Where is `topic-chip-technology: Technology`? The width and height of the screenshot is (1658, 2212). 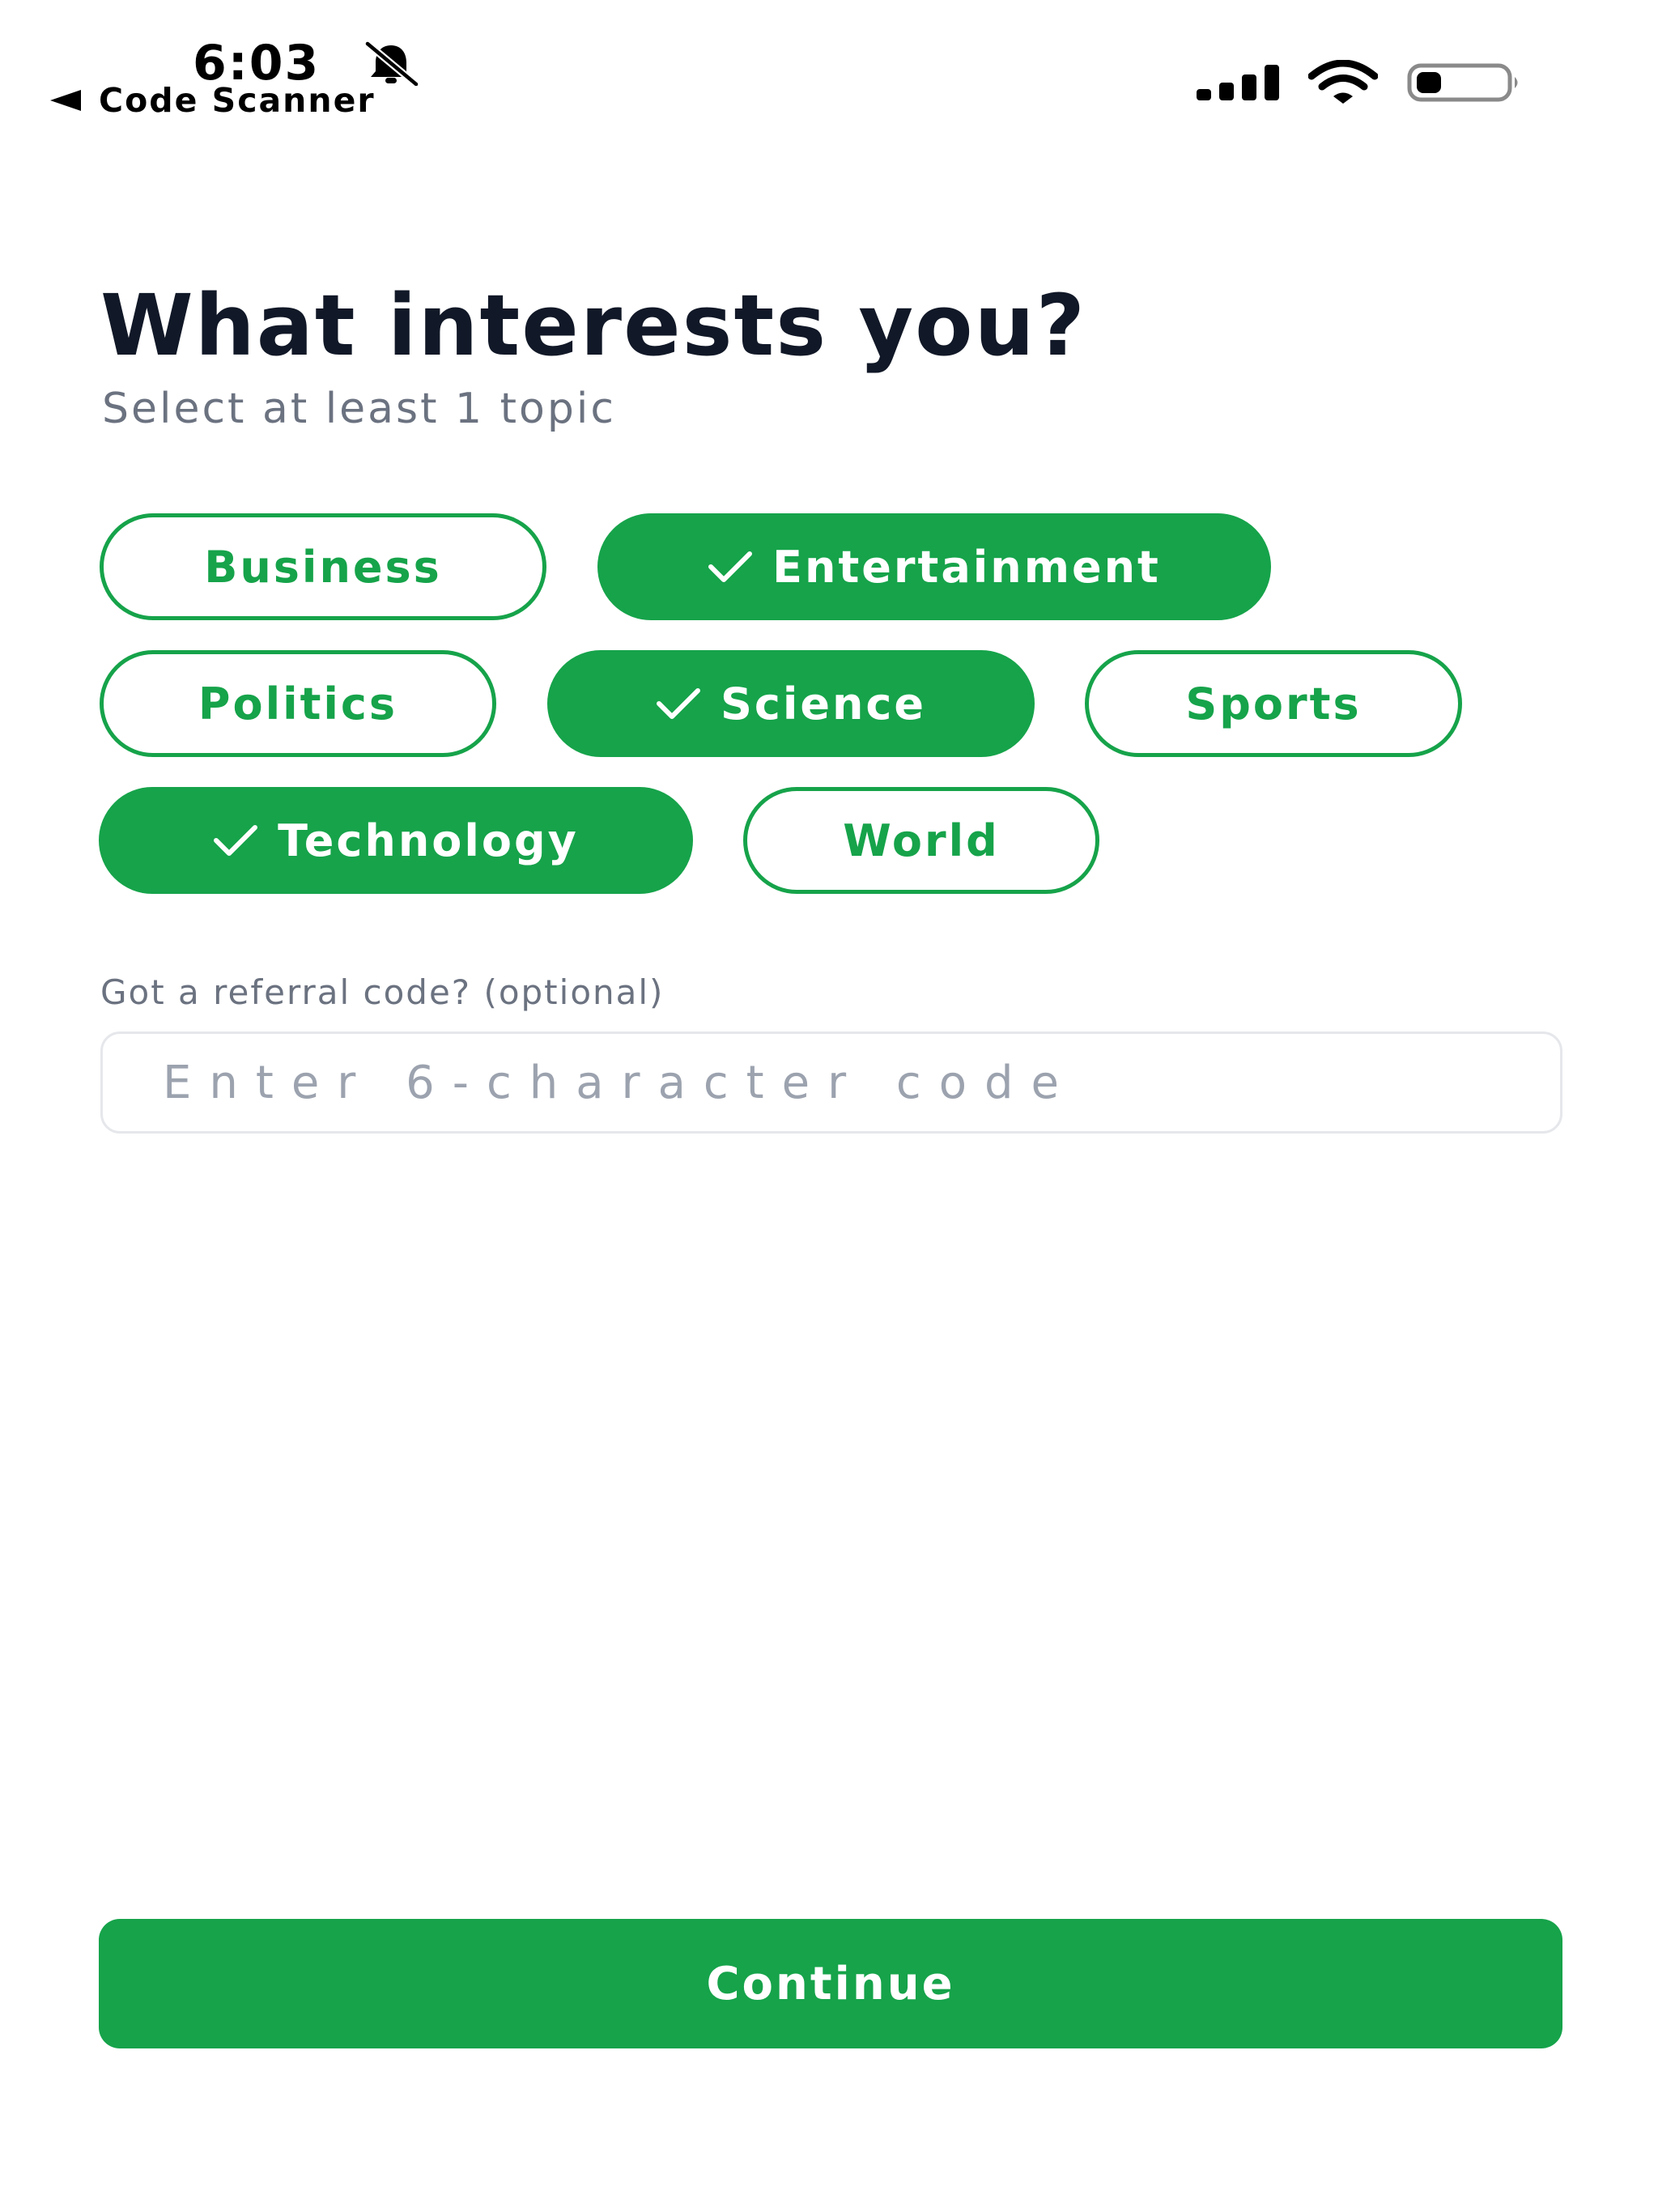 topic-chip-technology: Technology is located at coordinates (396, 841).